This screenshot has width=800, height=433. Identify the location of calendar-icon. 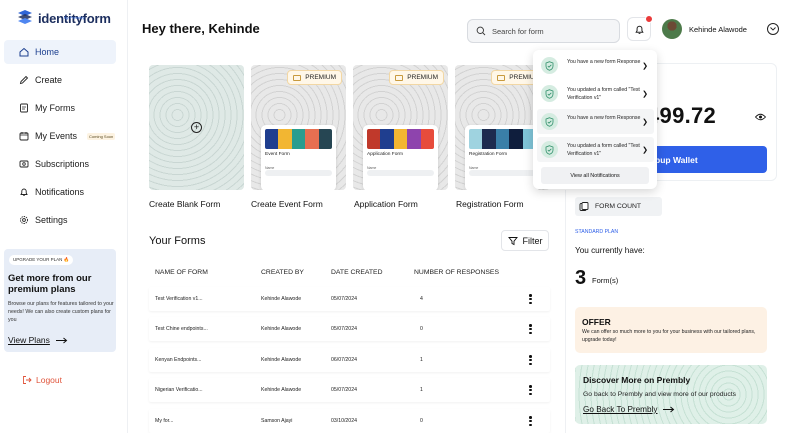
(24, 136).